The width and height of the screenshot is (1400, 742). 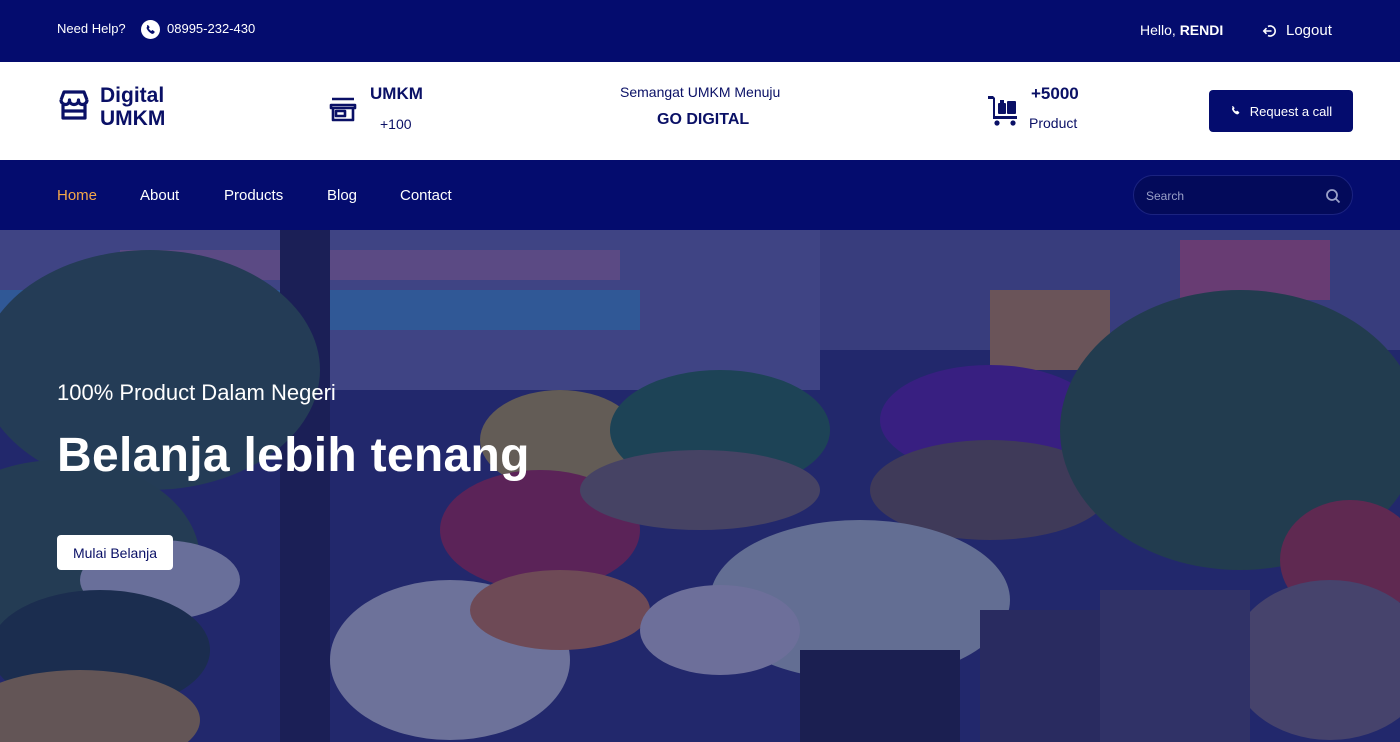 What do you see at coordinates (1333, 196) in the screenshot?
I see `search-icon` at bounding box center [1333, 196].